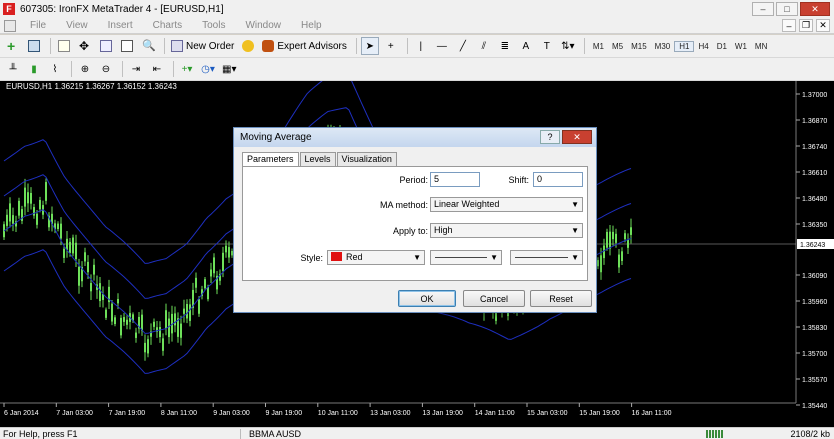  Describe the element at coordinates (550, 137) in the screenshot. I see `dialog-help-button: ?` at that location.